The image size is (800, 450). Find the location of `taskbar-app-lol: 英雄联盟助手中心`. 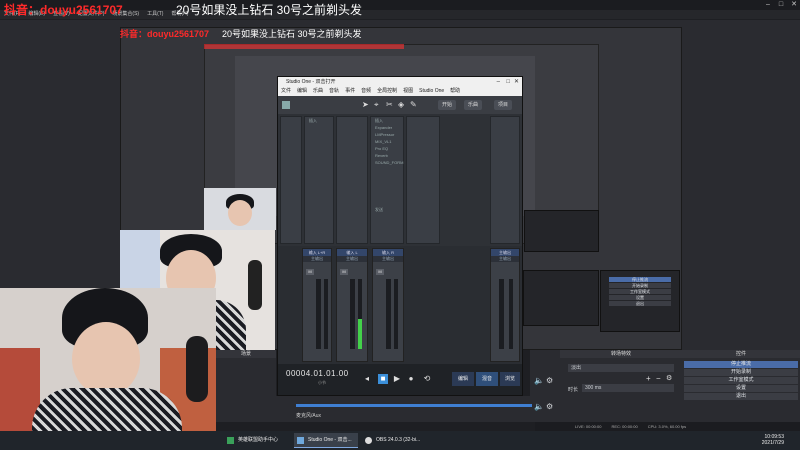

taskbar-app-lol: 英雄联盟助手中心 is located at coordinates (257, 440).